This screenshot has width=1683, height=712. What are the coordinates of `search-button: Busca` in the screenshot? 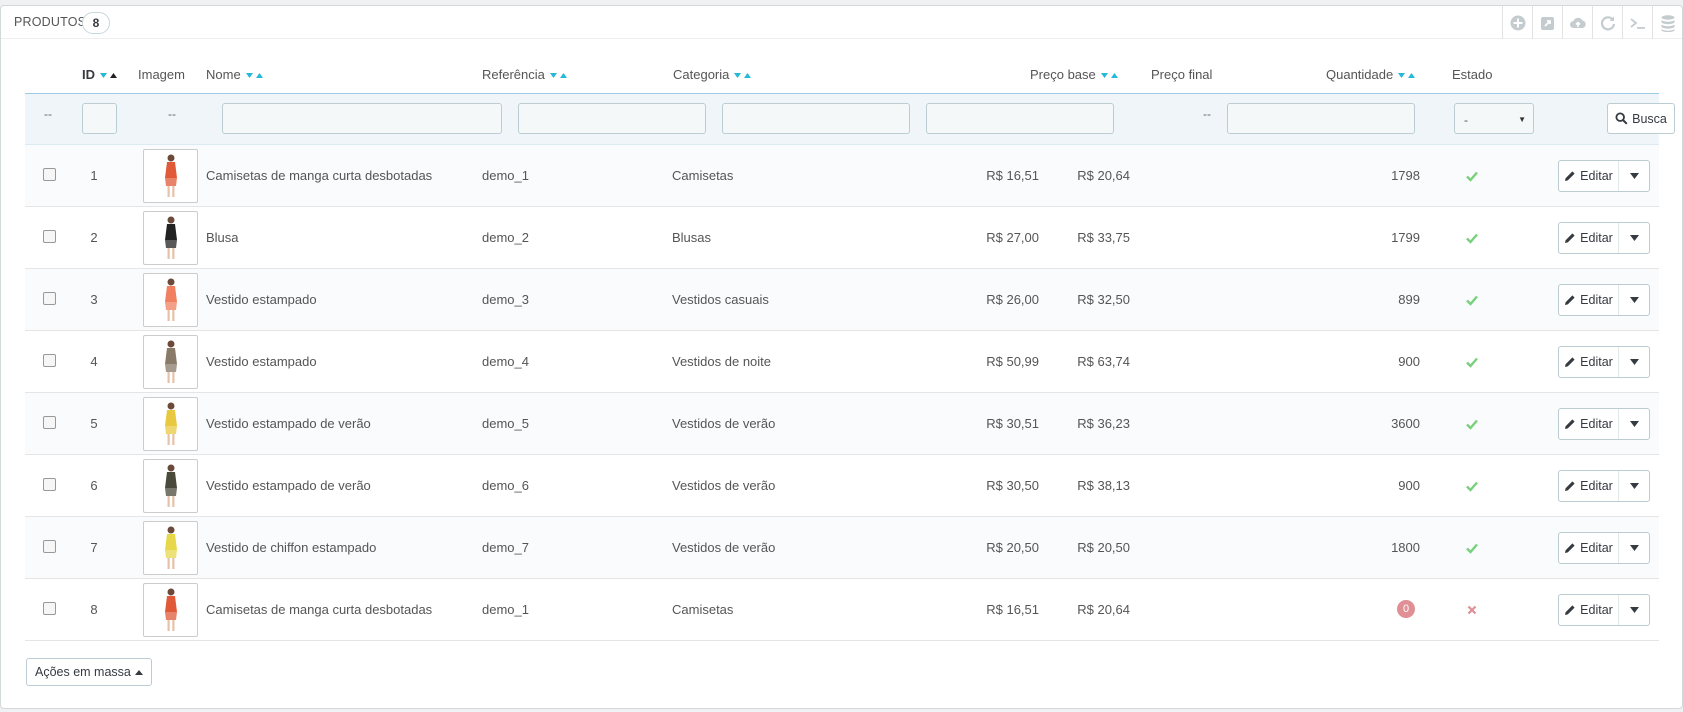 It's located at (1641, 118).